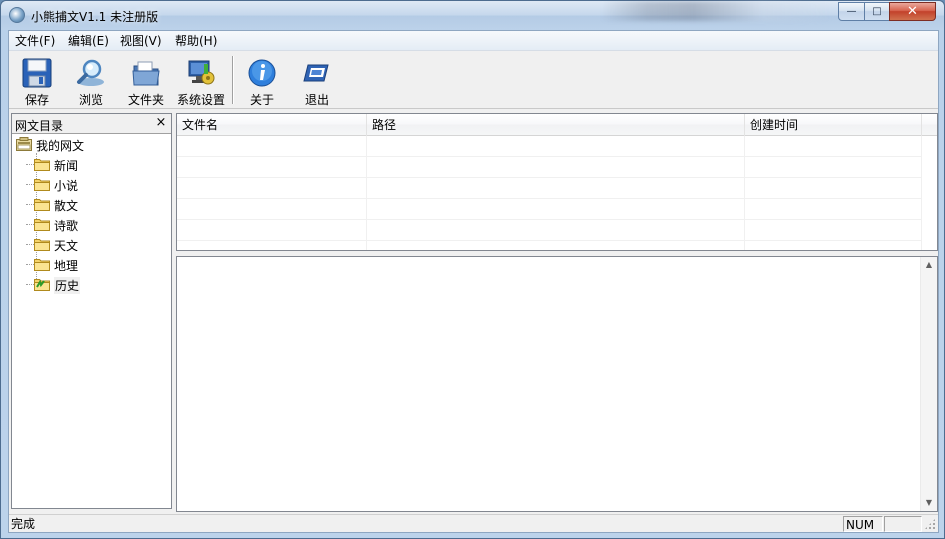  I want to click on browse-label: 浏览, so click(90, 100).